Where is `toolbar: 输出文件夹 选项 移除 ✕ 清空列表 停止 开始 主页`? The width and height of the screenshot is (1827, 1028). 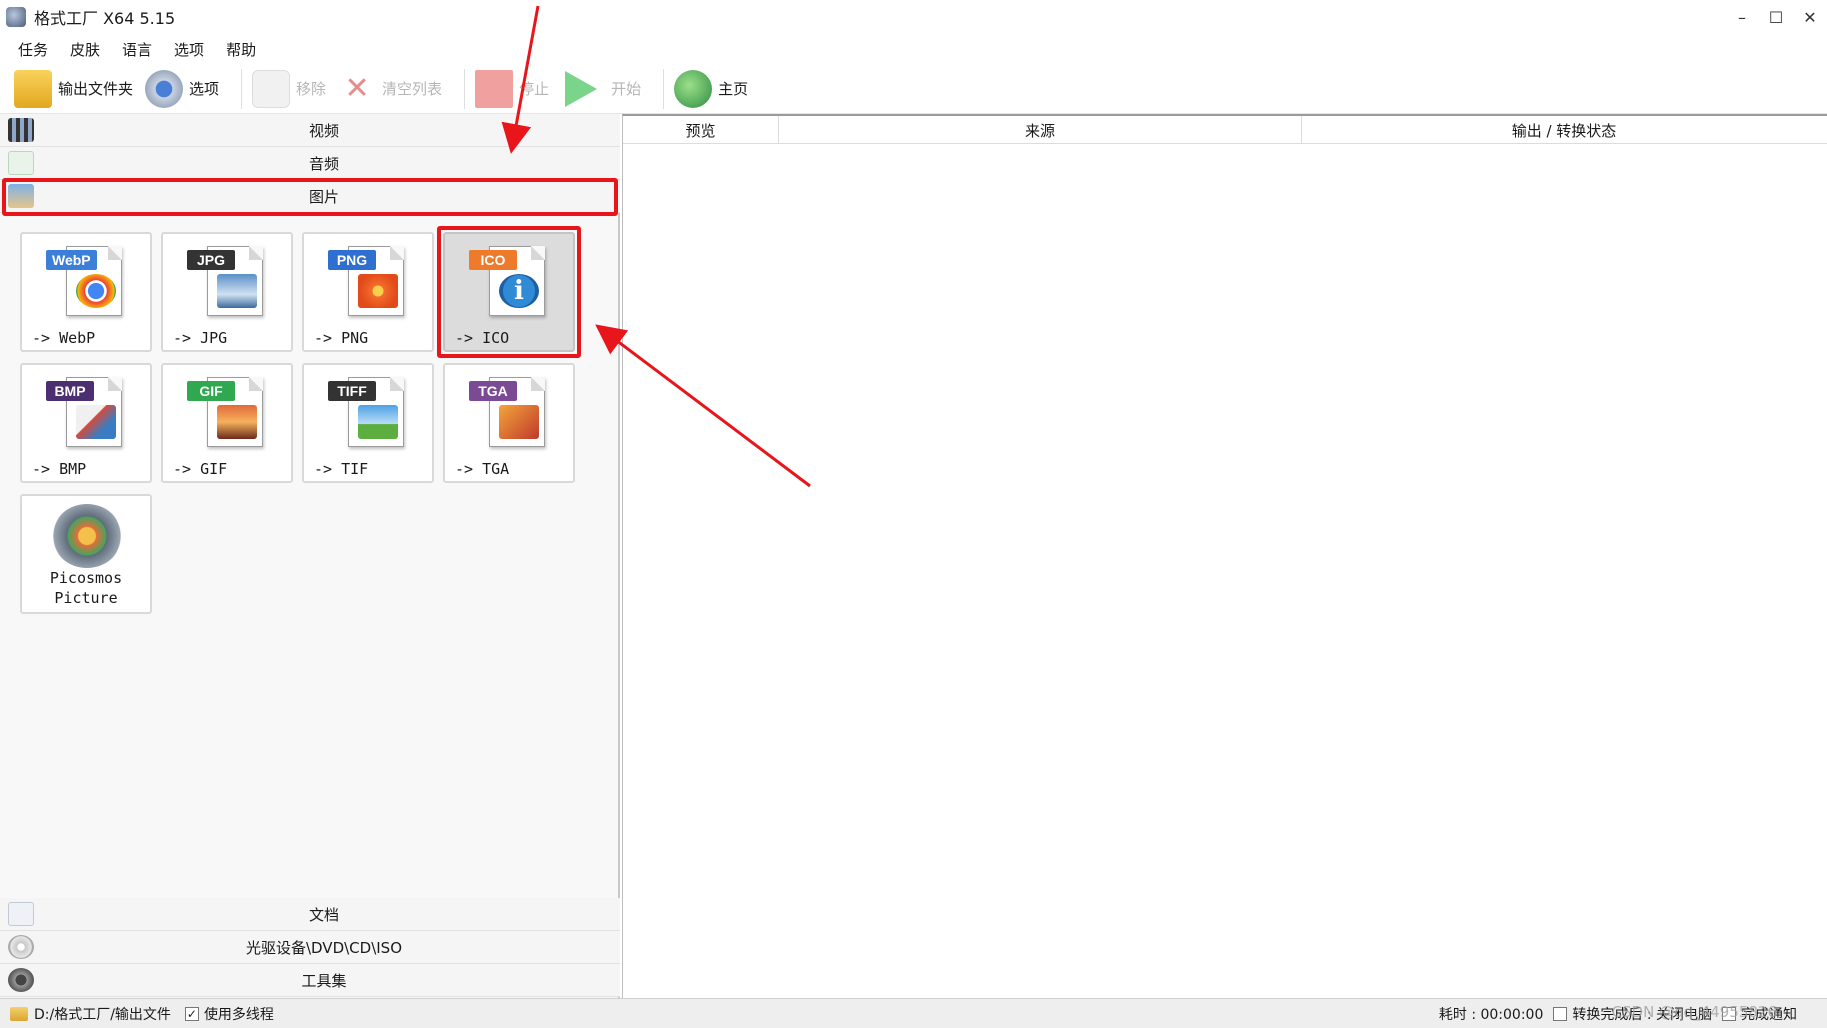 toolbar: 输出文件夹 选项 移除 ✕ 清空列表 停止 开始 主页 is located at coordinates (913, 89).